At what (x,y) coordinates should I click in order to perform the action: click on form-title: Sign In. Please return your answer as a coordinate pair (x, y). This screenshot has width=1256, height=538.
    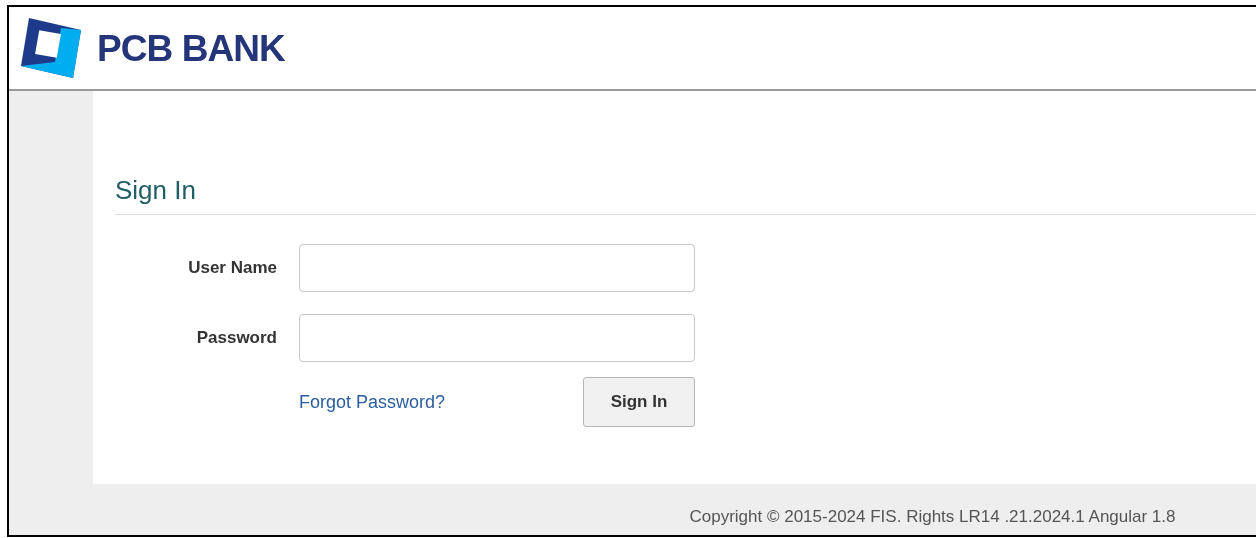
    Looking at the image, I should click on (685, 193).